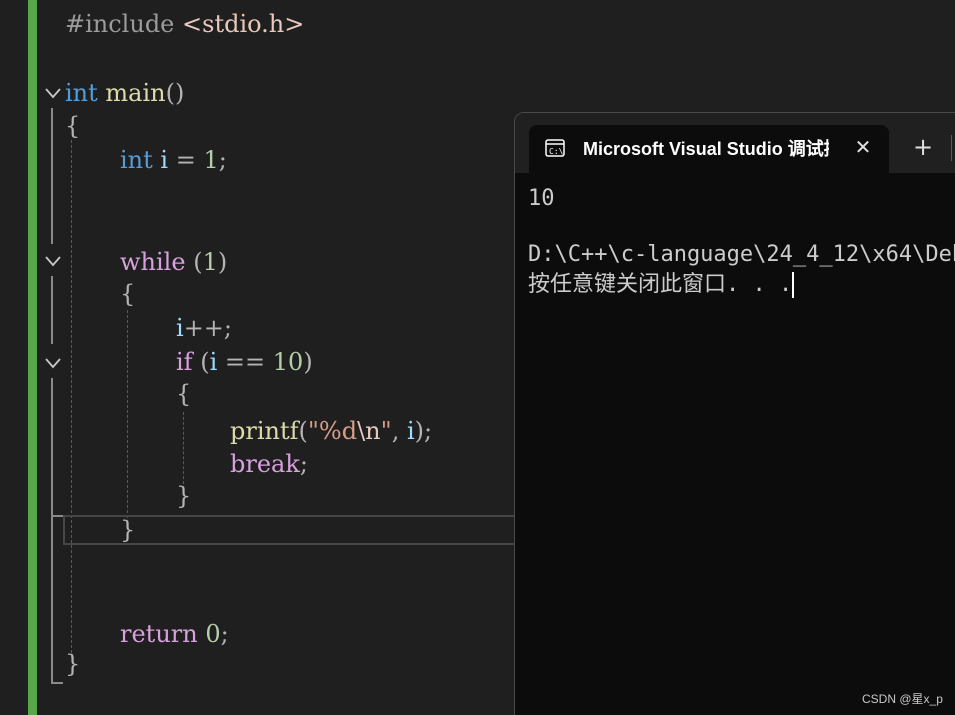 This screenshot has height=715, width=955. What do you see at coordinates (338, 431) in the screenshot?
I see `format-specifier: %d` at bounding box center [338, 431].